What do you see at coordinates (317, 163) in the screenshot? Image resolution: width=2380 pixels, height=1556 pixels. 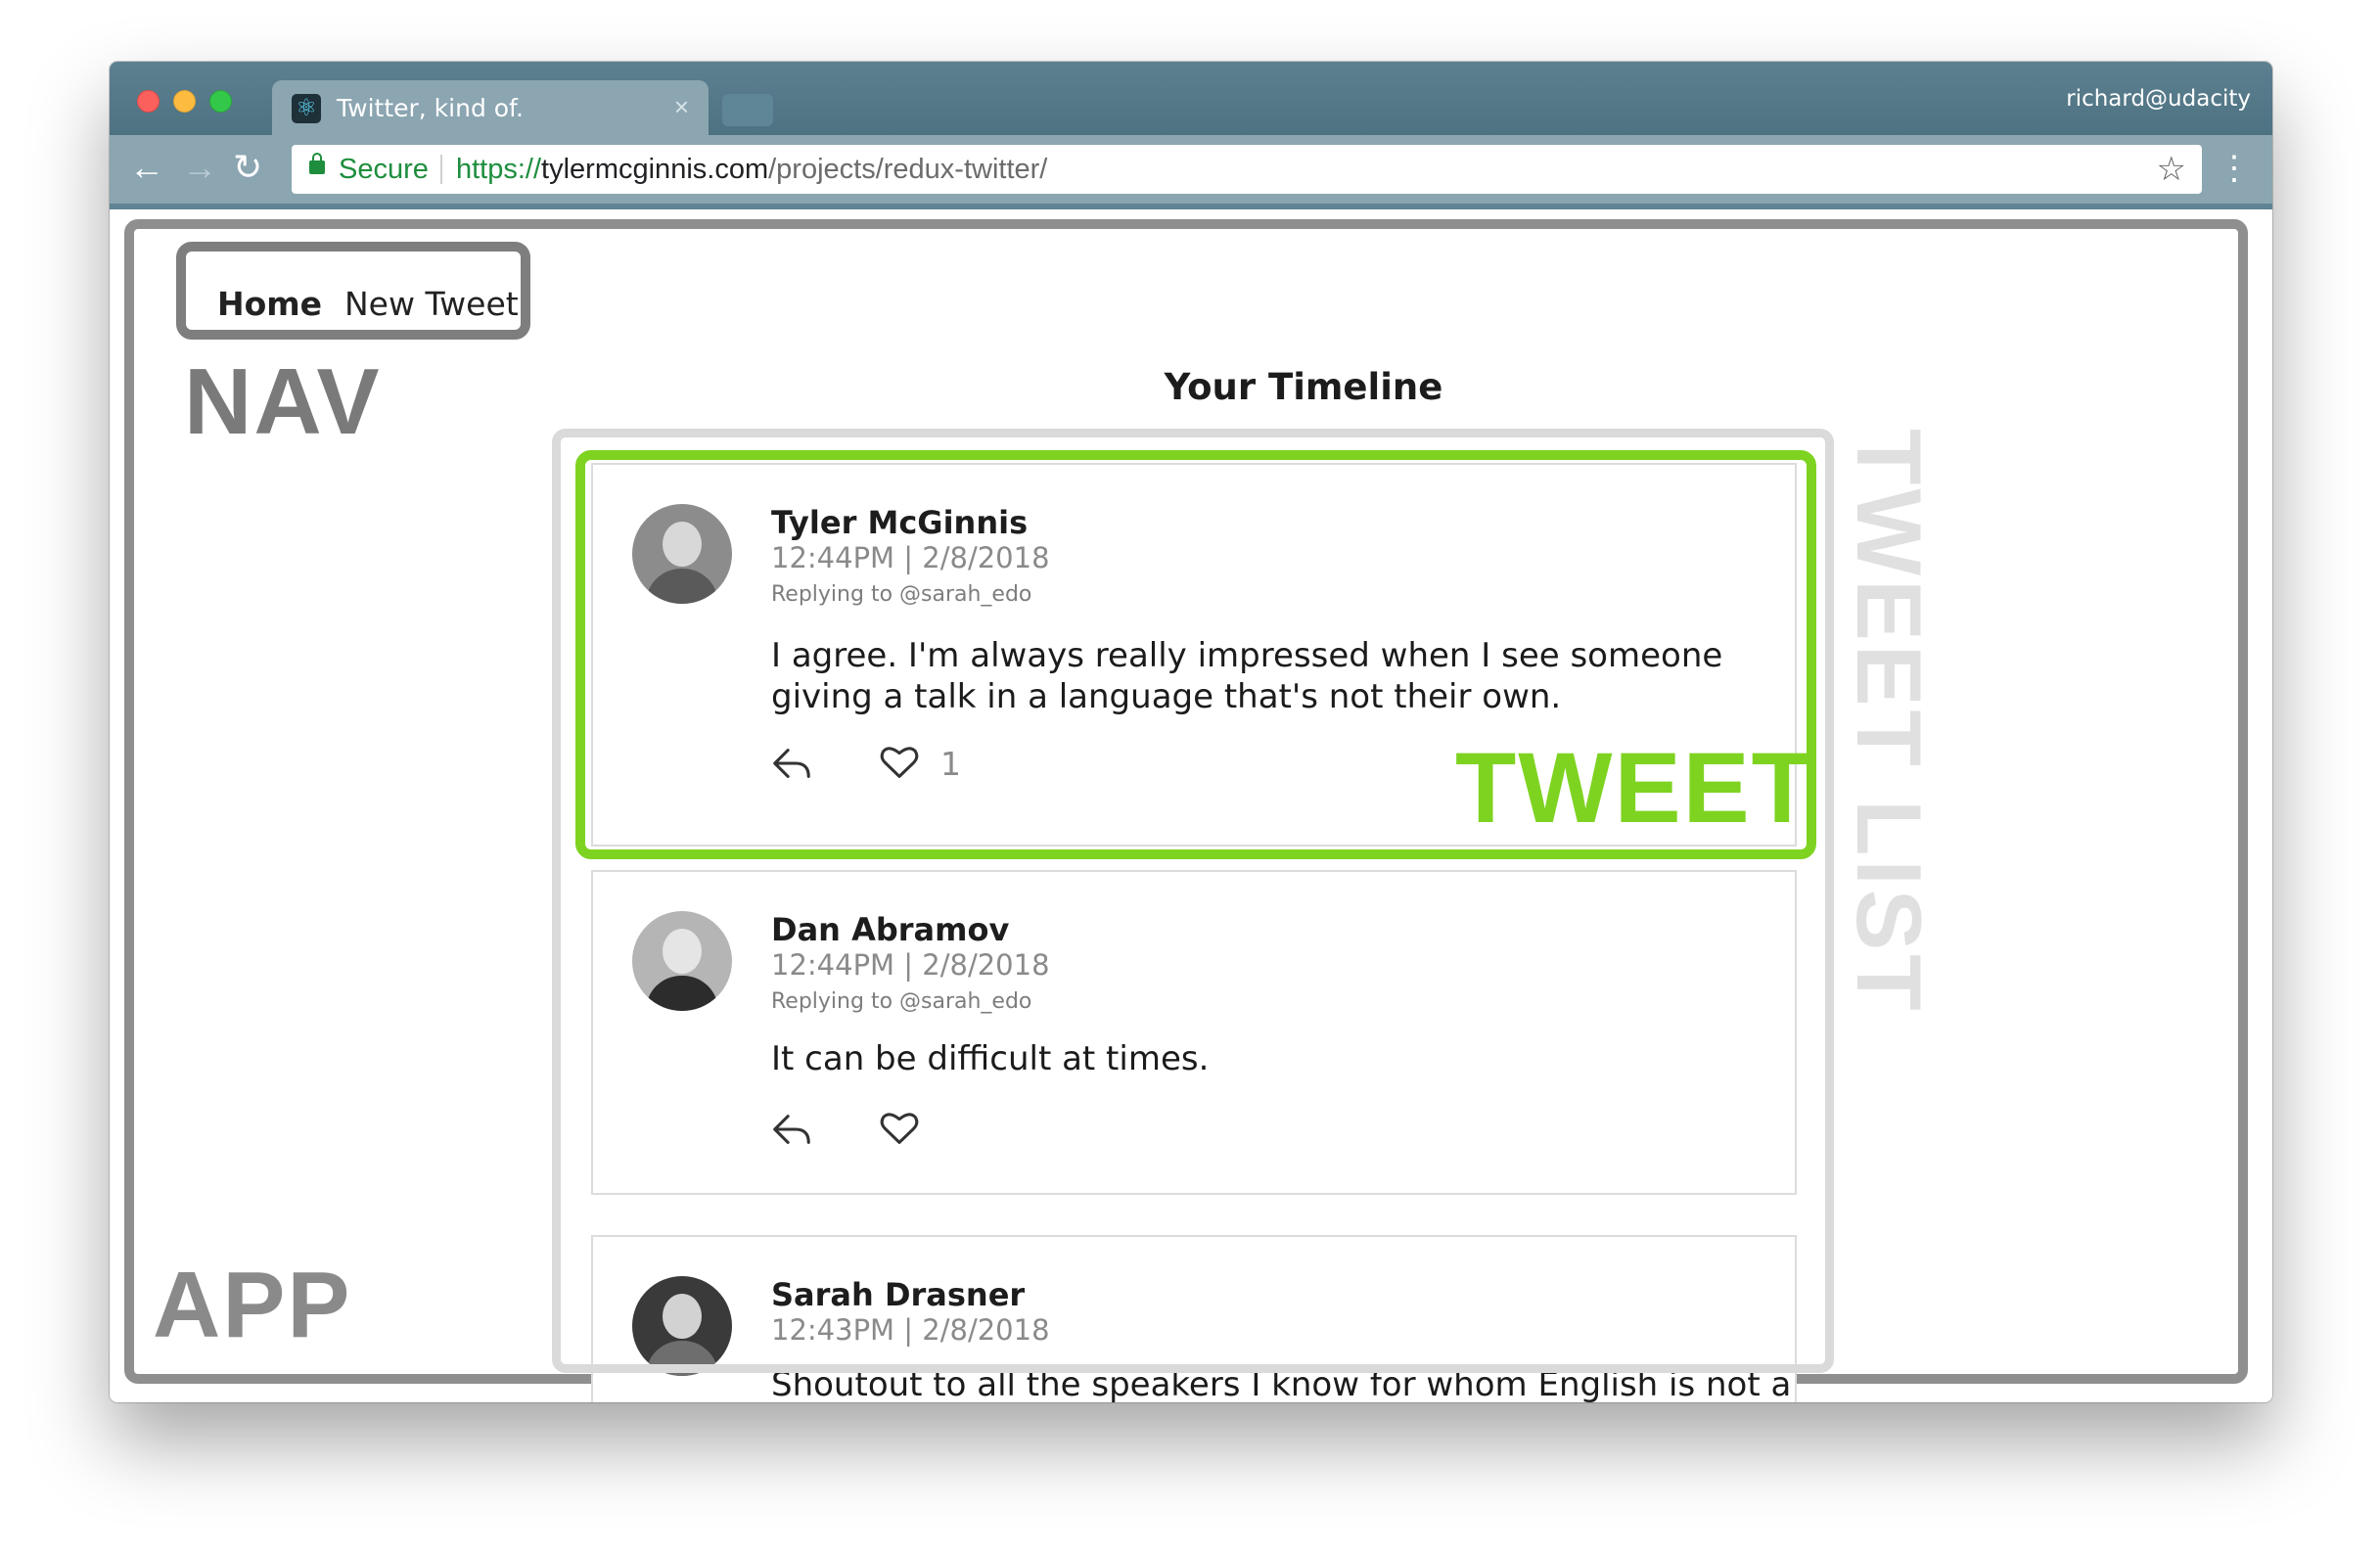 I see `lock-icon` at bounding box center [317, 163].